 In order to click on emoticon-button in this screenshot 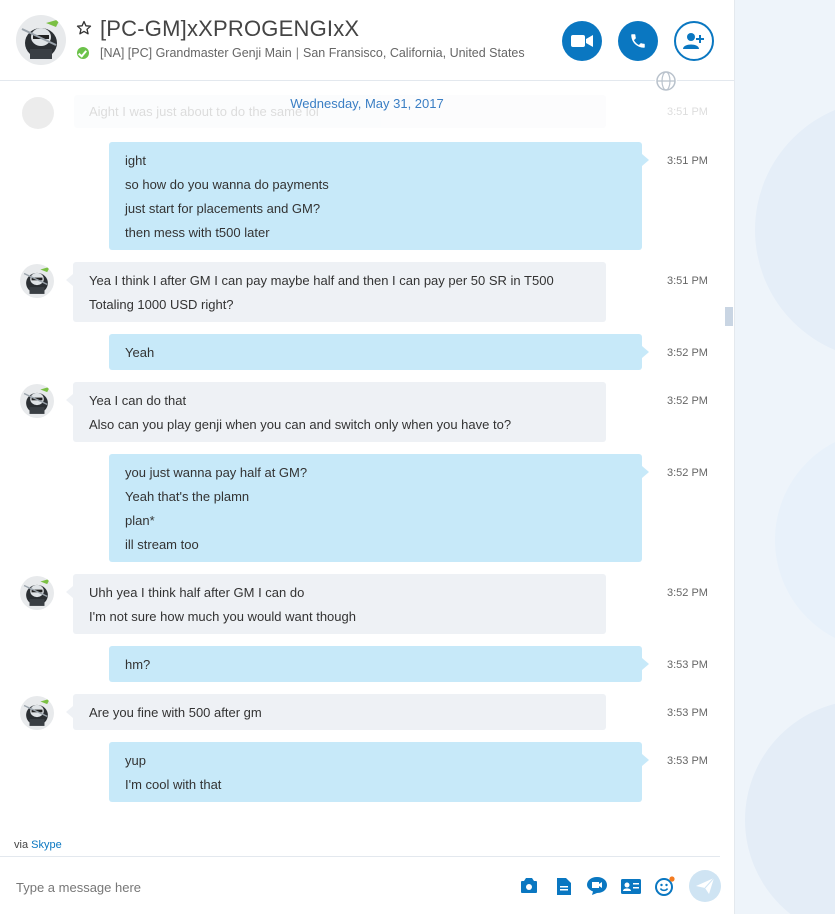, I will do `click(665, 886)`.